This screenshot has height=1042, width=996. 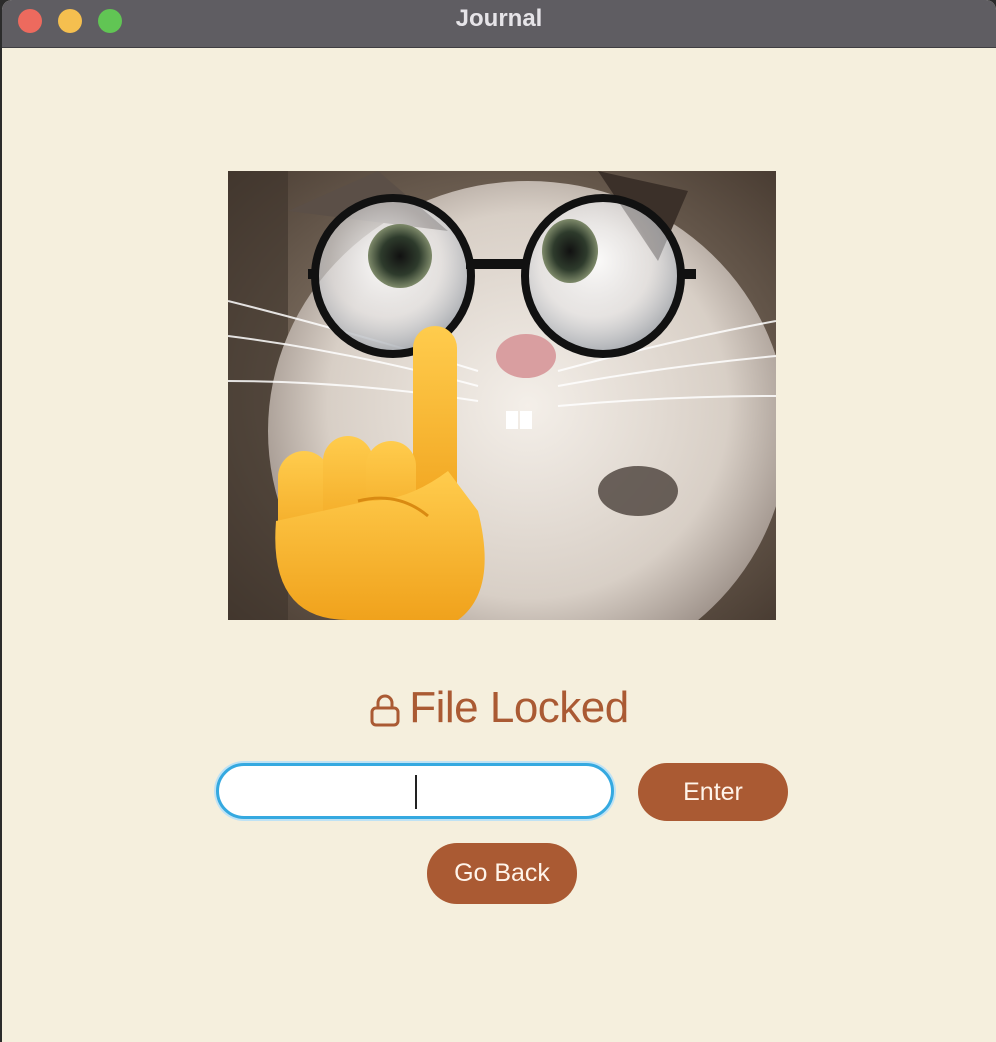 What do you see at coordinates (499, 18) in the screenshot?
I see `window-title: Journal` at bounding box center [499, 18].